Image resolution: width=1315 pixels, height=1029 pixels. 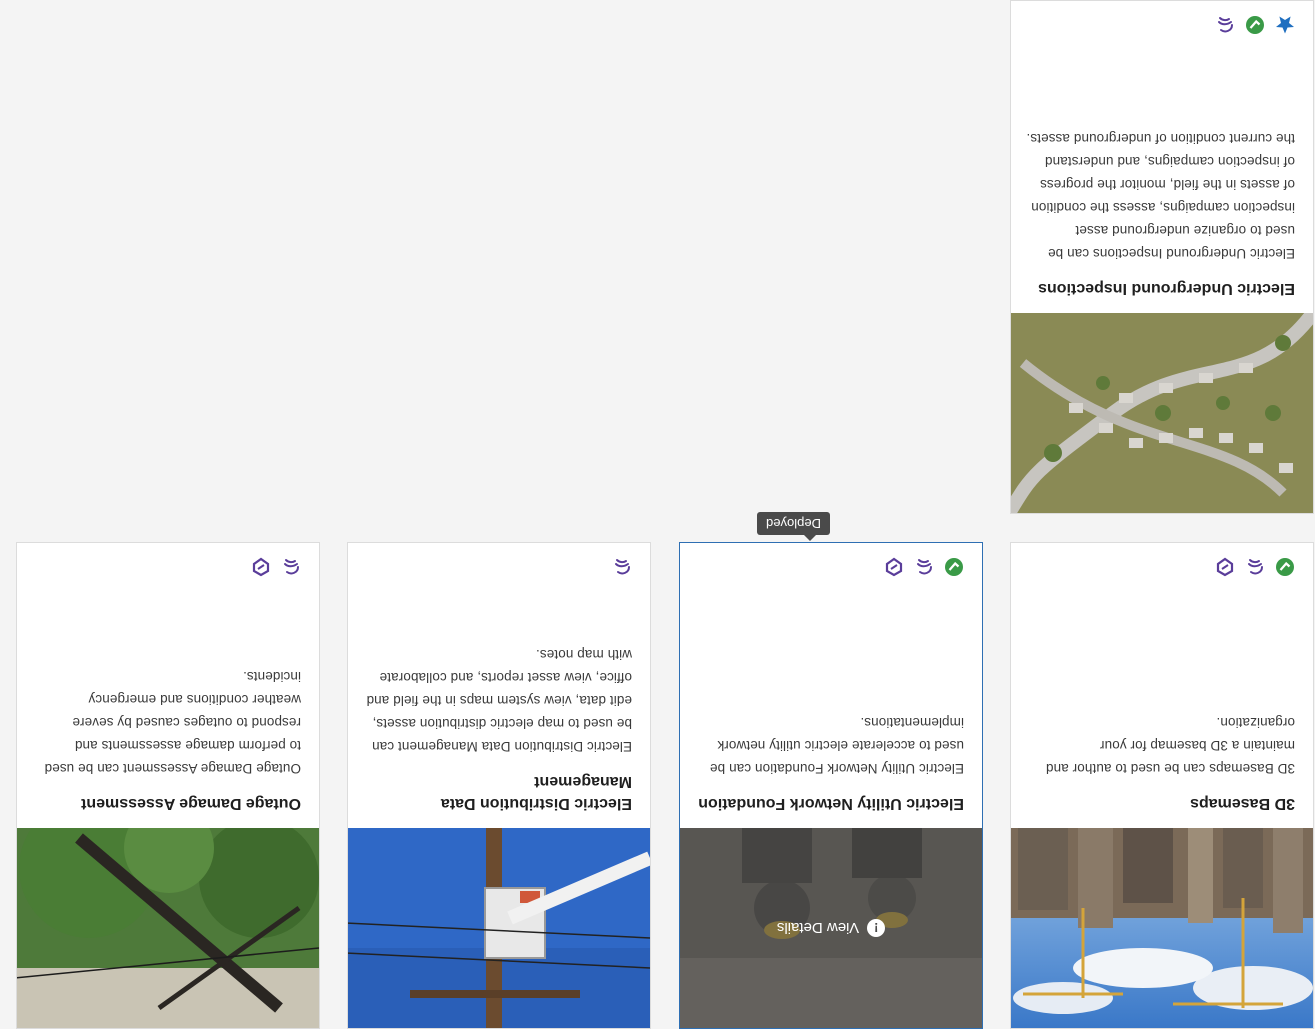 I want to click on card-title: 3D Basemaps, so click(x=1160, y=803).